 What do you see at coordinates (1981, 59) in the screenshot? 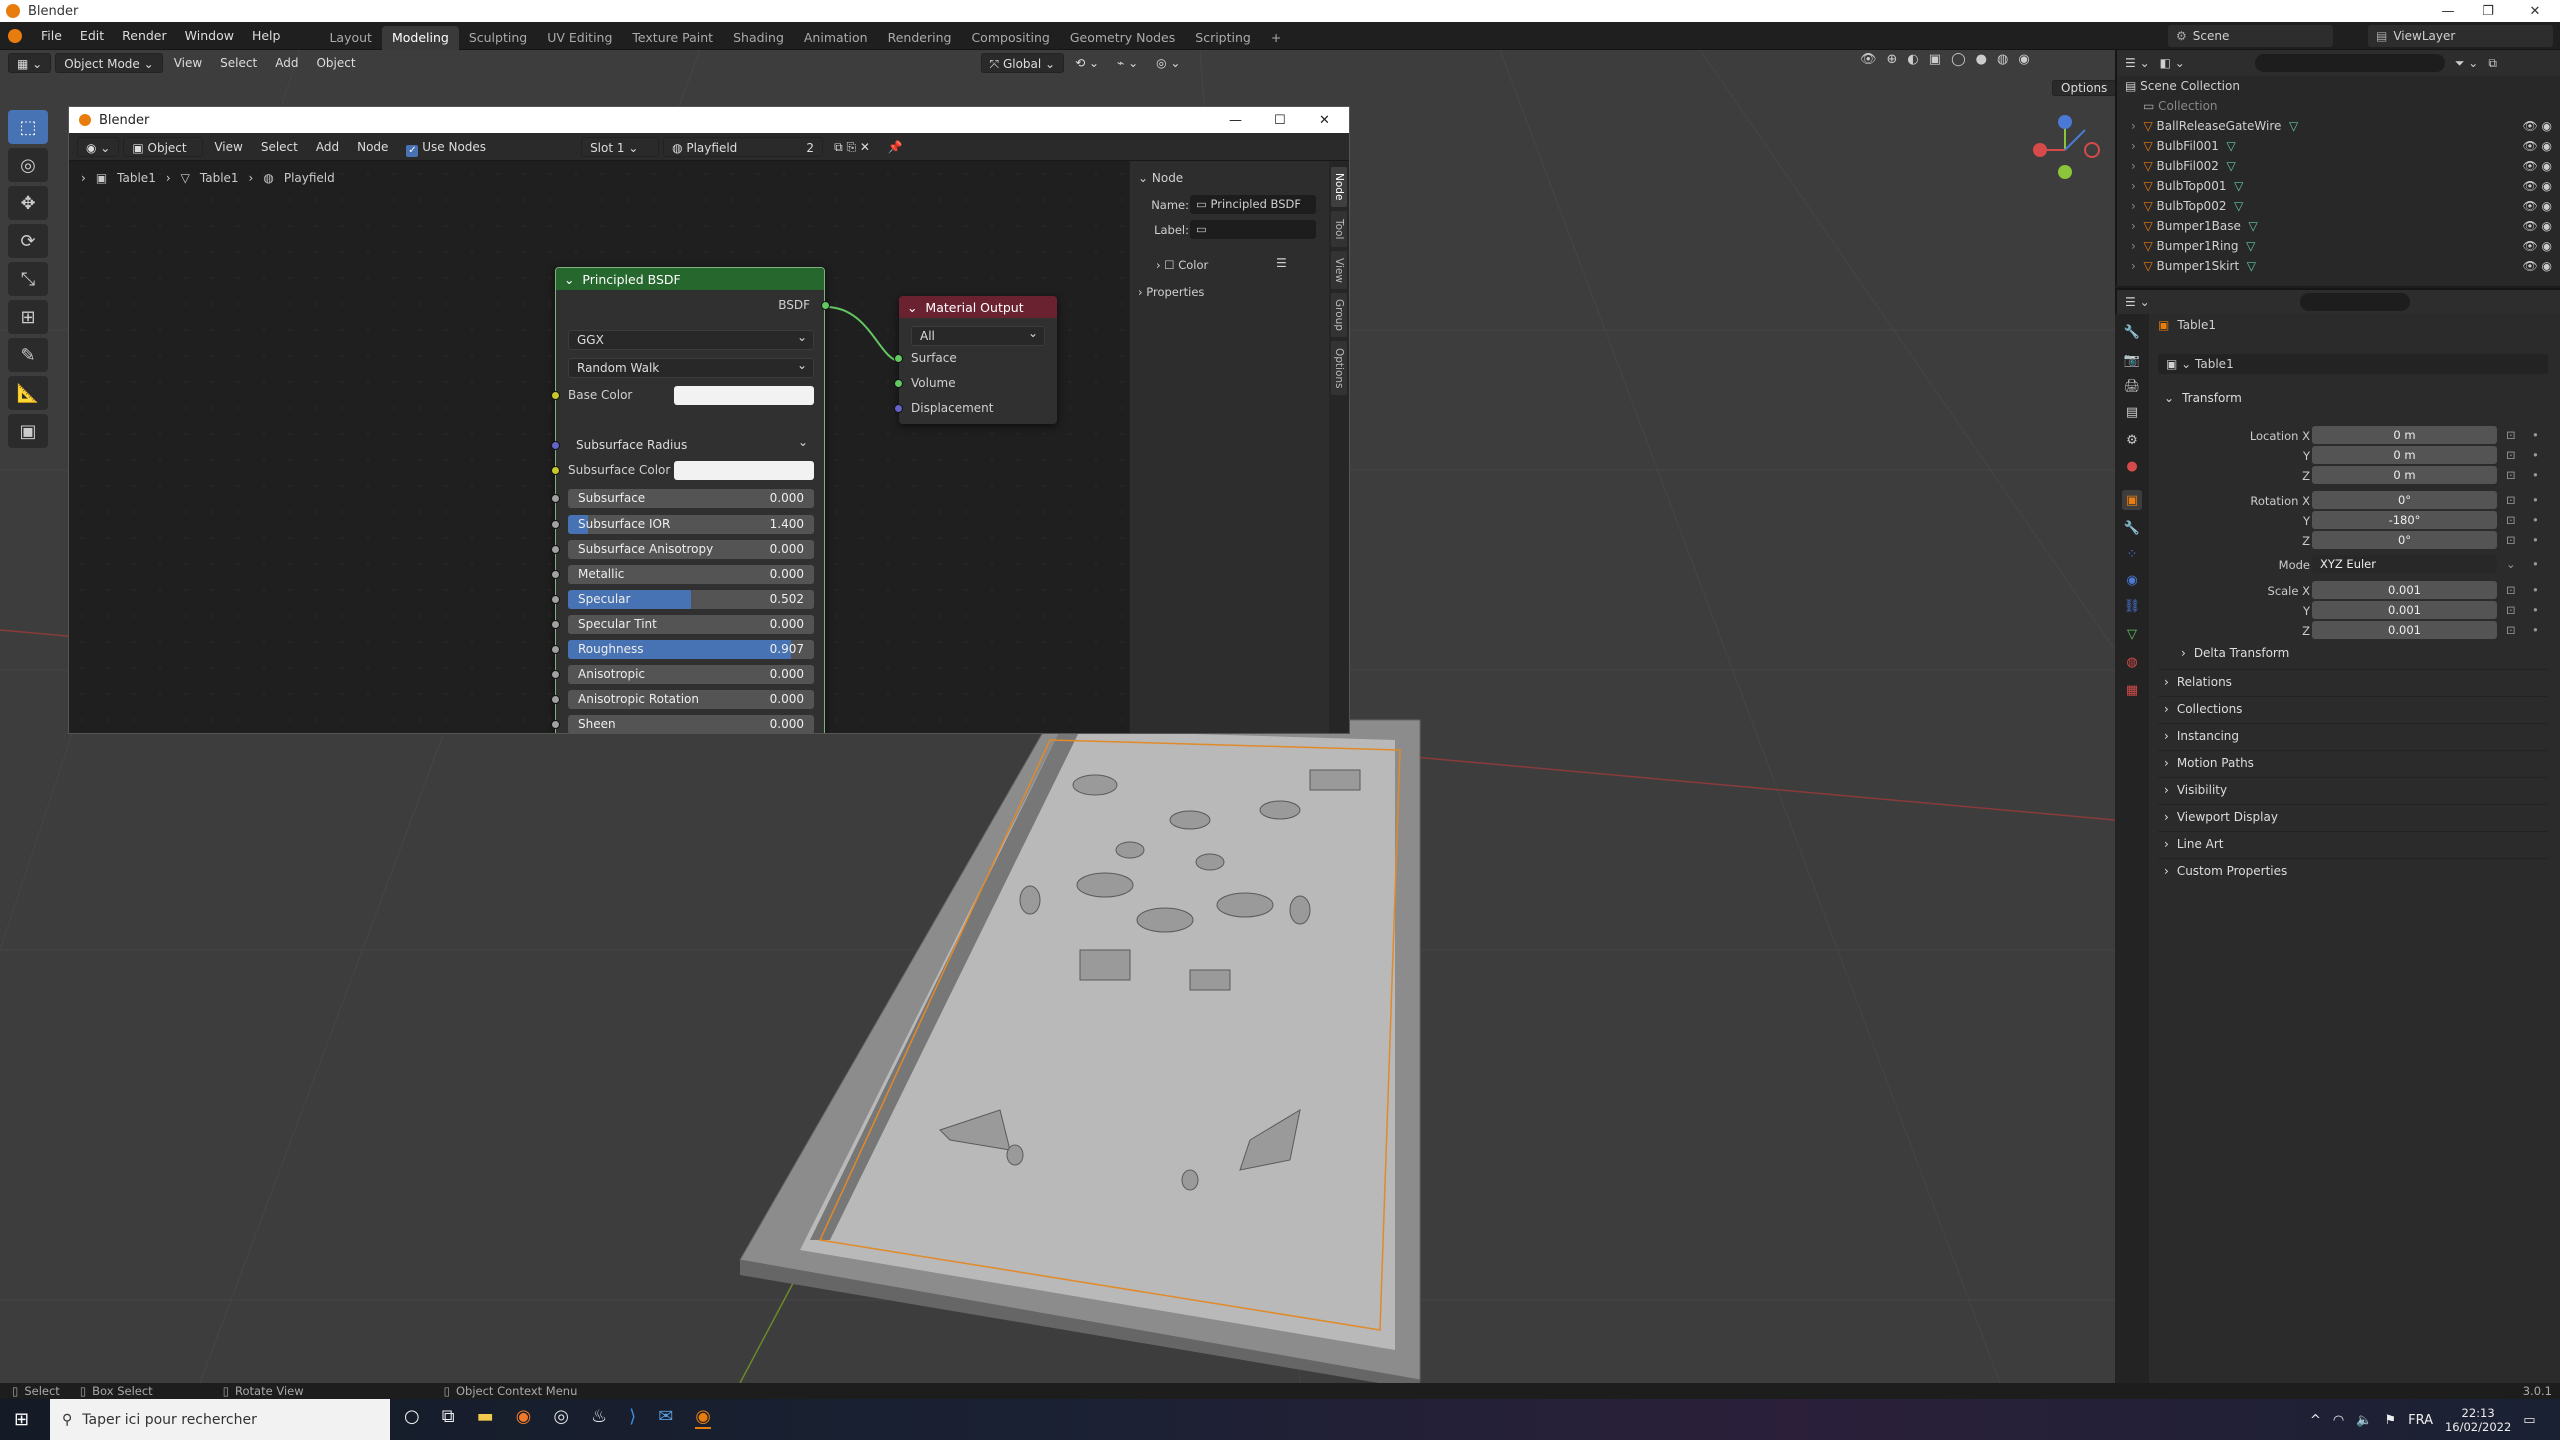
I see `solid-shading-icon: ●` at bounding box center [1981, 59].